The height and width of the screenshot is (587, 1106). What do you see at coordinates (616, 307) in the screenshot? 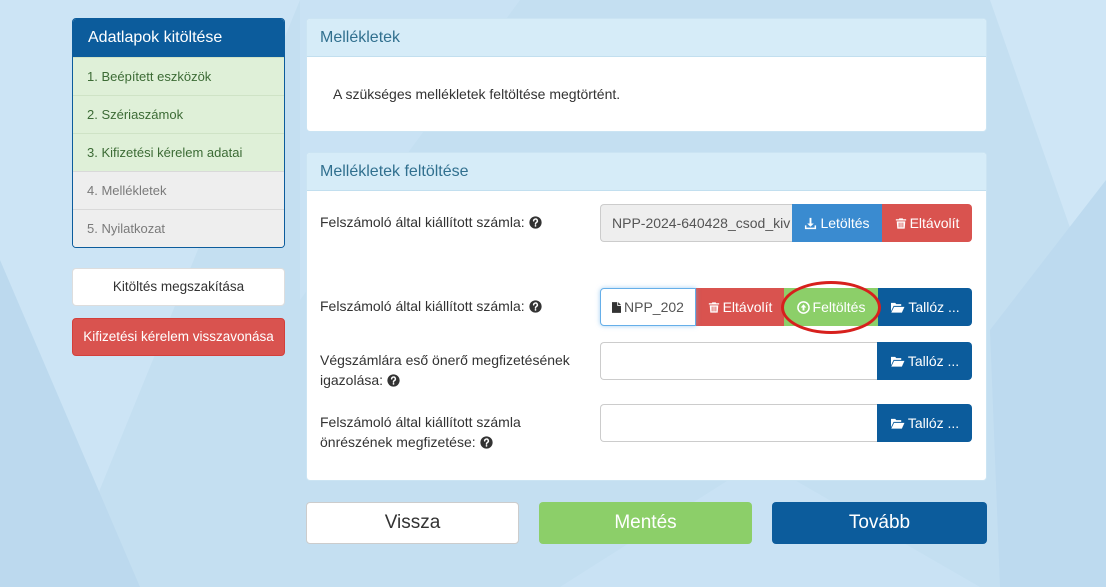
I see `file-icon` at bounding box center [616, 307].